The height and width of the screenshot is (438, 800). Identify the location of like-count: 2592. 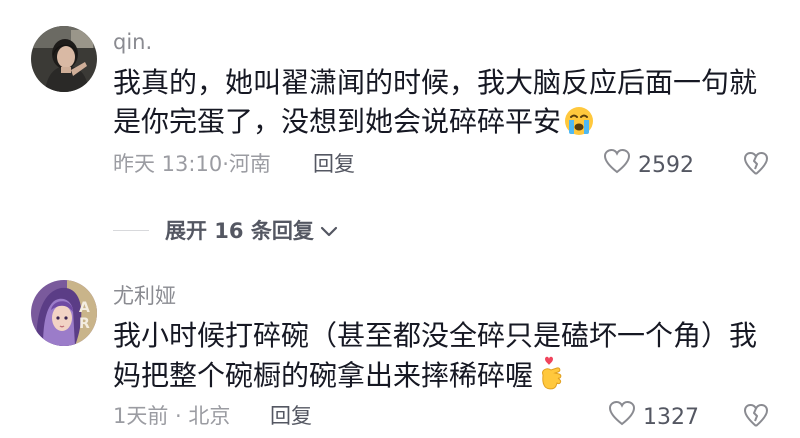
(666, 165).